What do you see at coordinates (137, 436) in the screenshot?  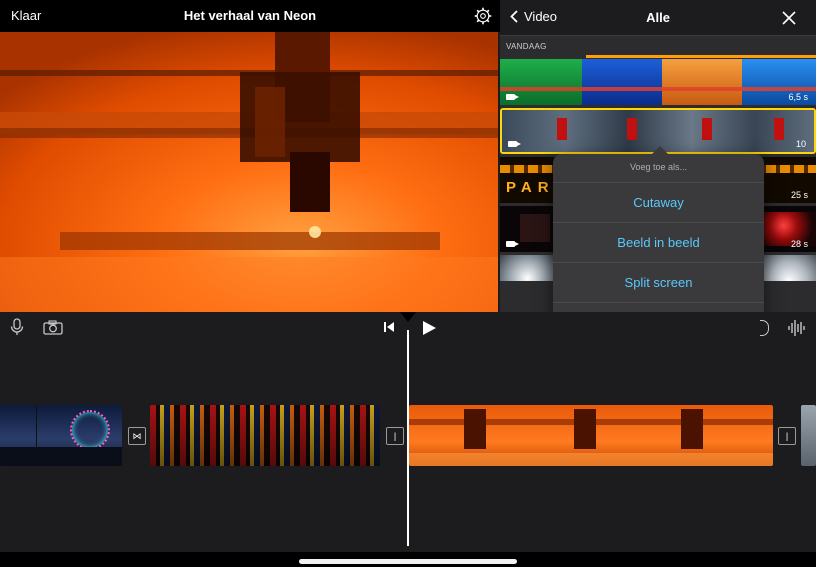 I see `transition-button: ⋈` at bounding box center [137, 436].